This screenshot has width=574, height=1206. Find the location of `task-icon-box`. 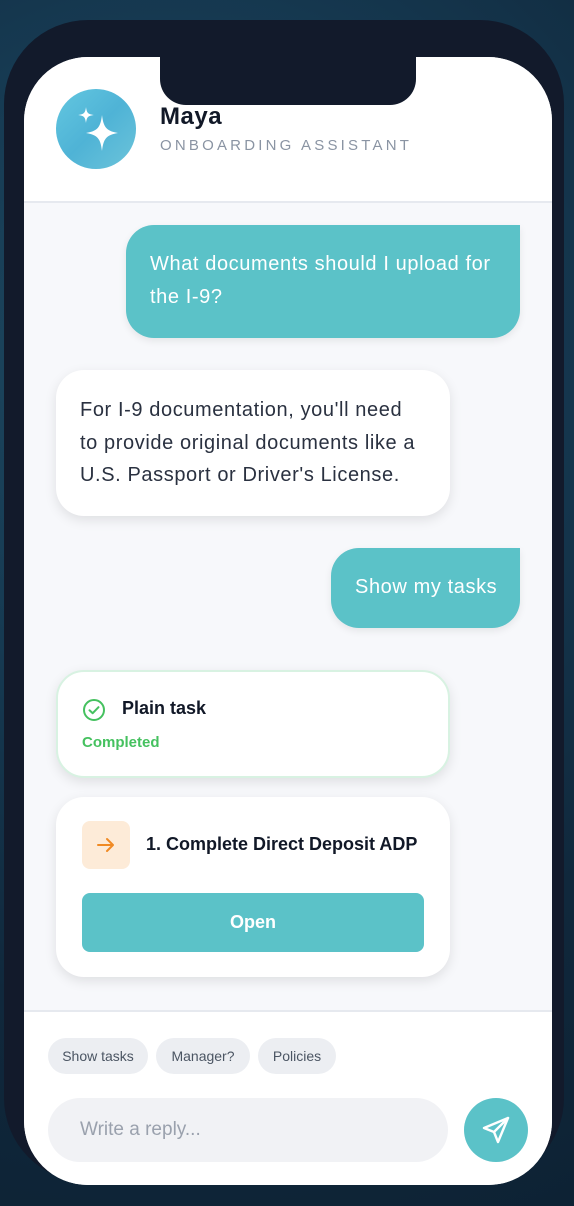

task-icon-box is located at coordinates (106, 845).